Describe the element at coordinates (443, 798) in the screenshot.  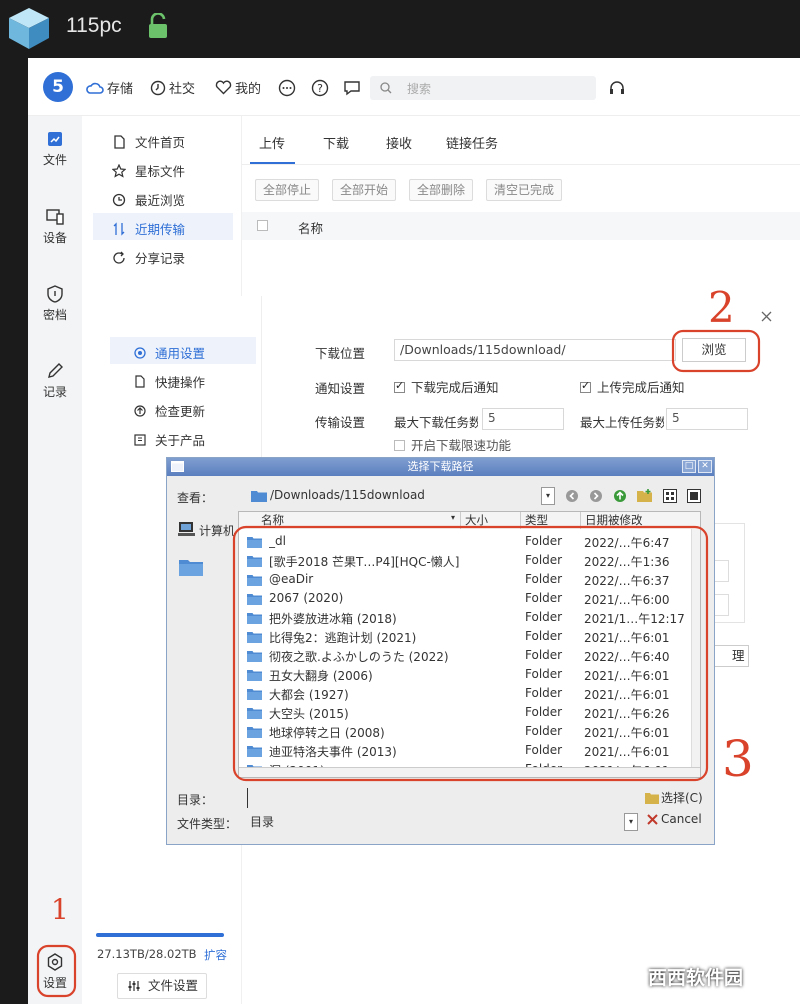
I see `directory-input` at that location.